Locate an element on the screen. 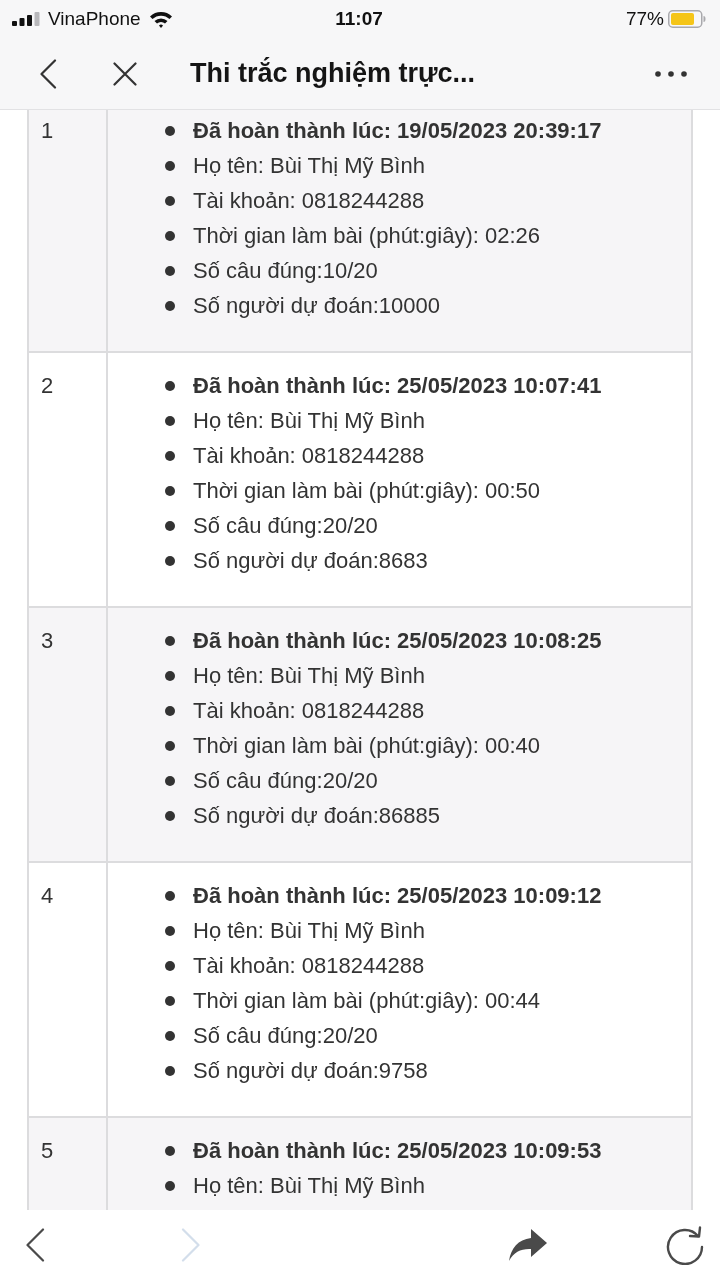 This screenshot has height=1280, width=720. detail-text: Thời gian làm bài (phút:giây): 00:50 is located at coordinates (367, 491).